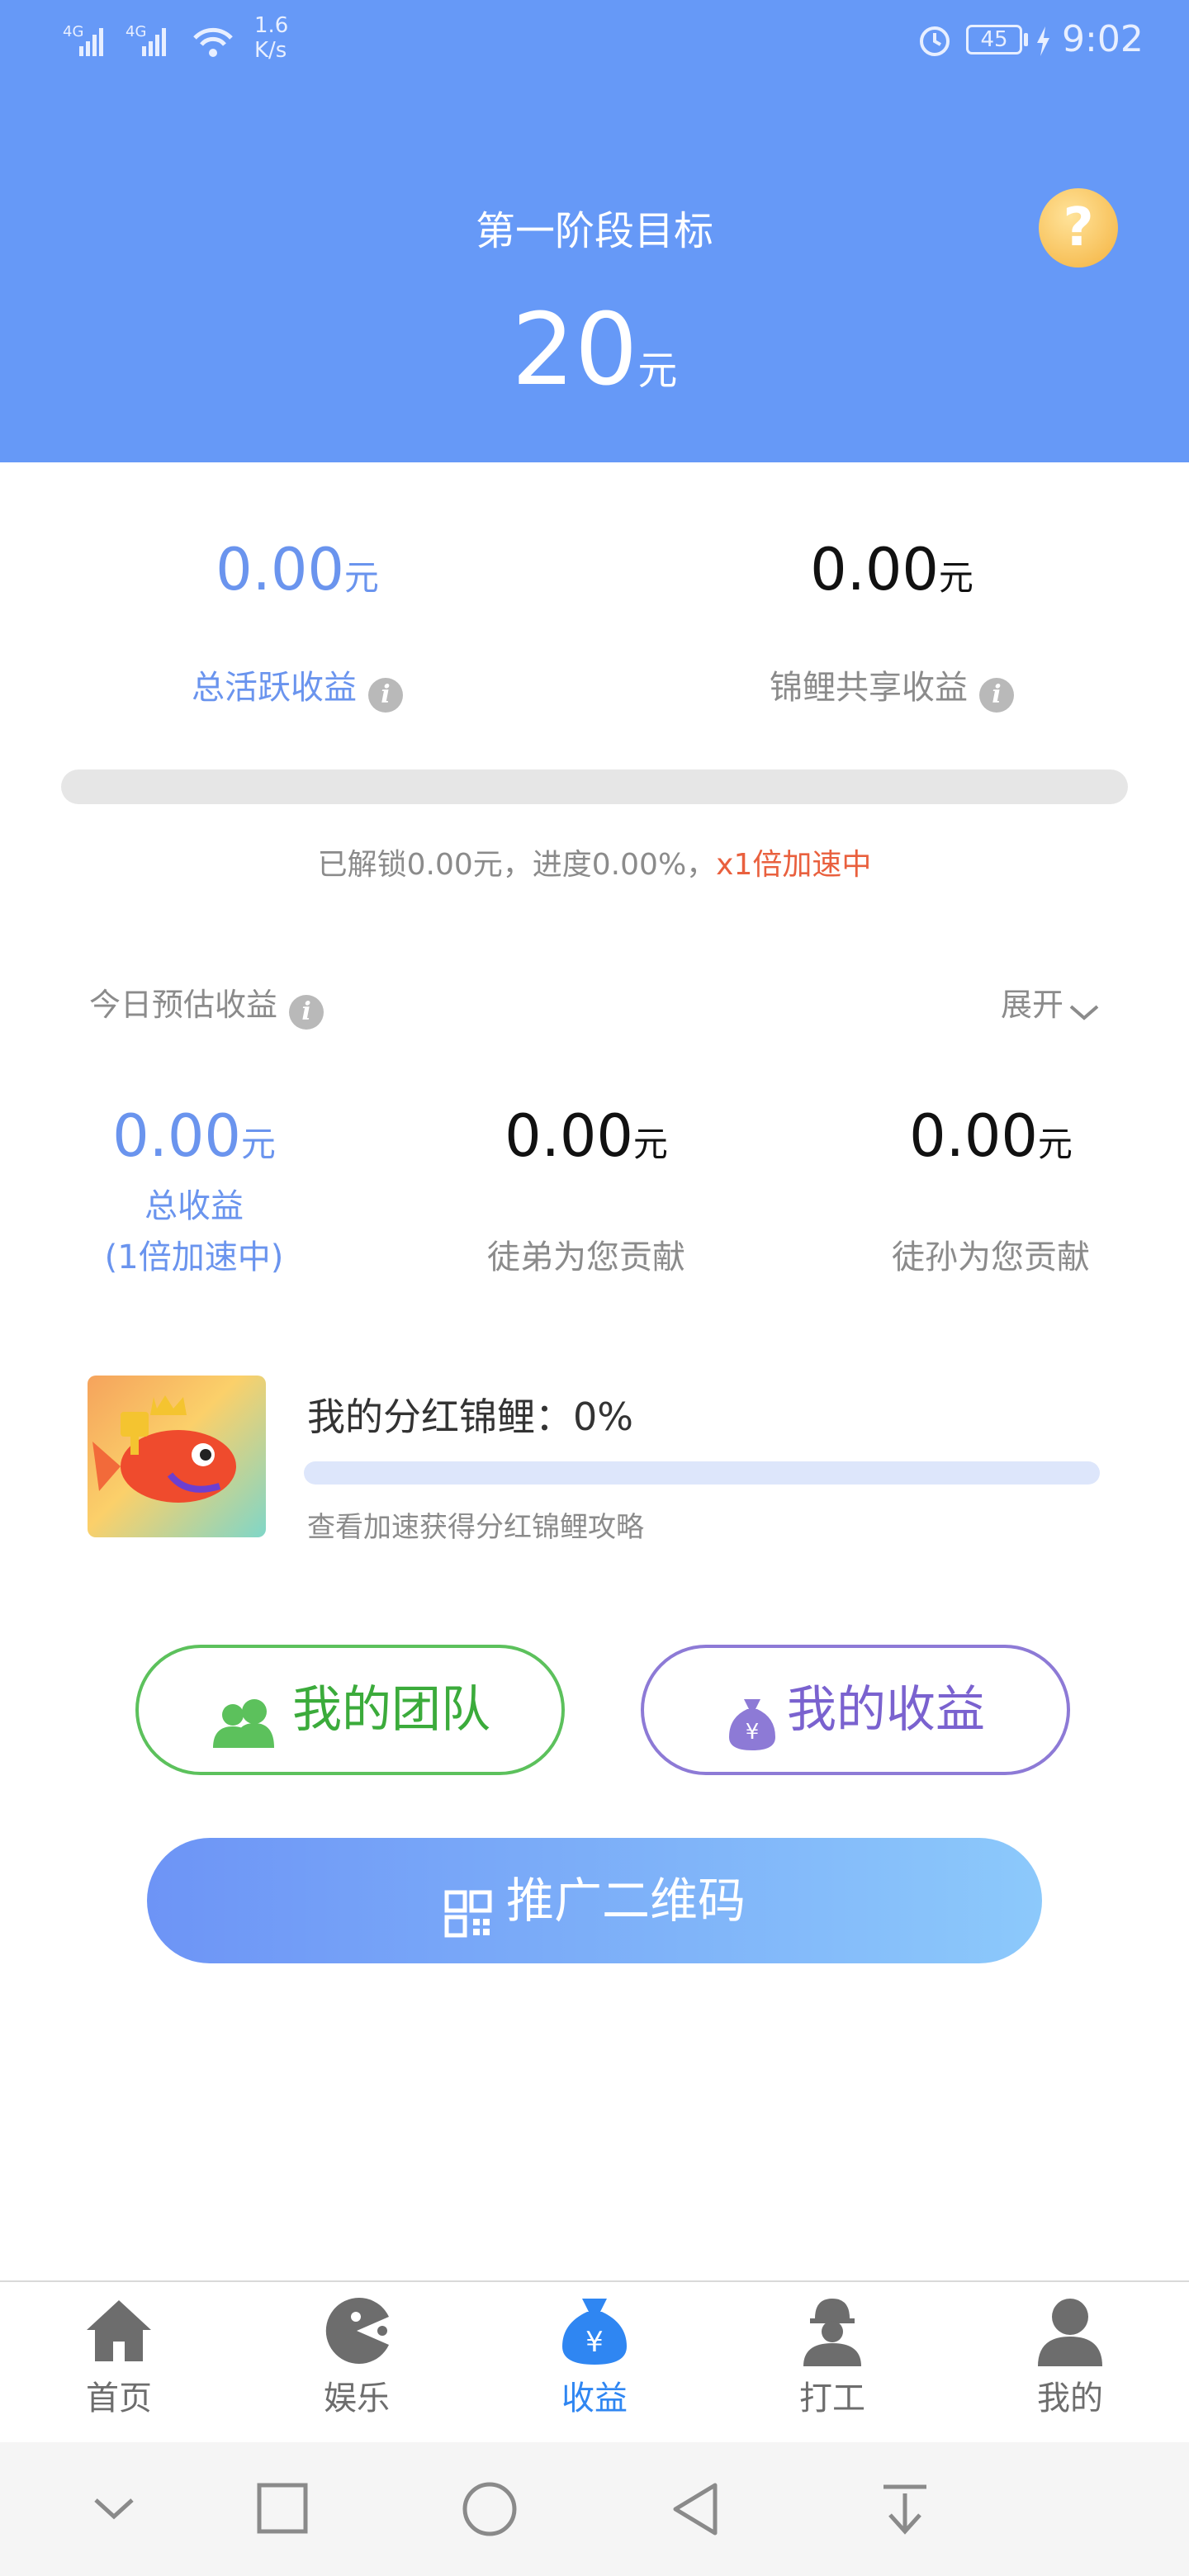 This screenshot has width=1189, height=2576. What do you see at coordinates (1070, 2398) in the screenshot?
I see `nav-label-mine: 我的` at bounding box center [1070, 2398].